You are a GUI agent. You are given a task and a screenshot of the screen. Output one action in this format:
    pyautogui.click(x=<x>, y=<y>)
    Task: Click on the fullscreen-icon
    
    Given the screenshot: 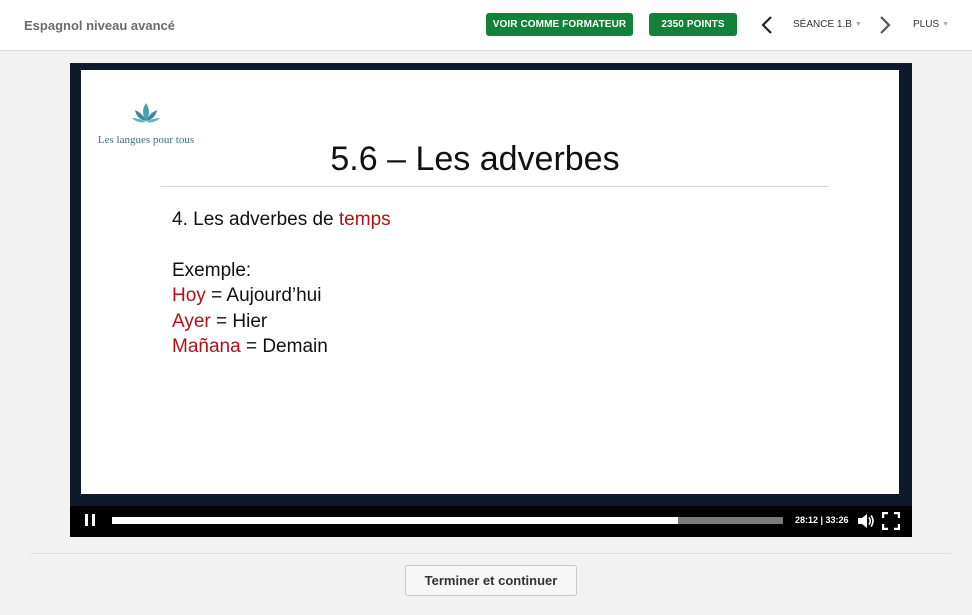 What is the action you would take?
    pyautogui.click(x=891, y=521)
    